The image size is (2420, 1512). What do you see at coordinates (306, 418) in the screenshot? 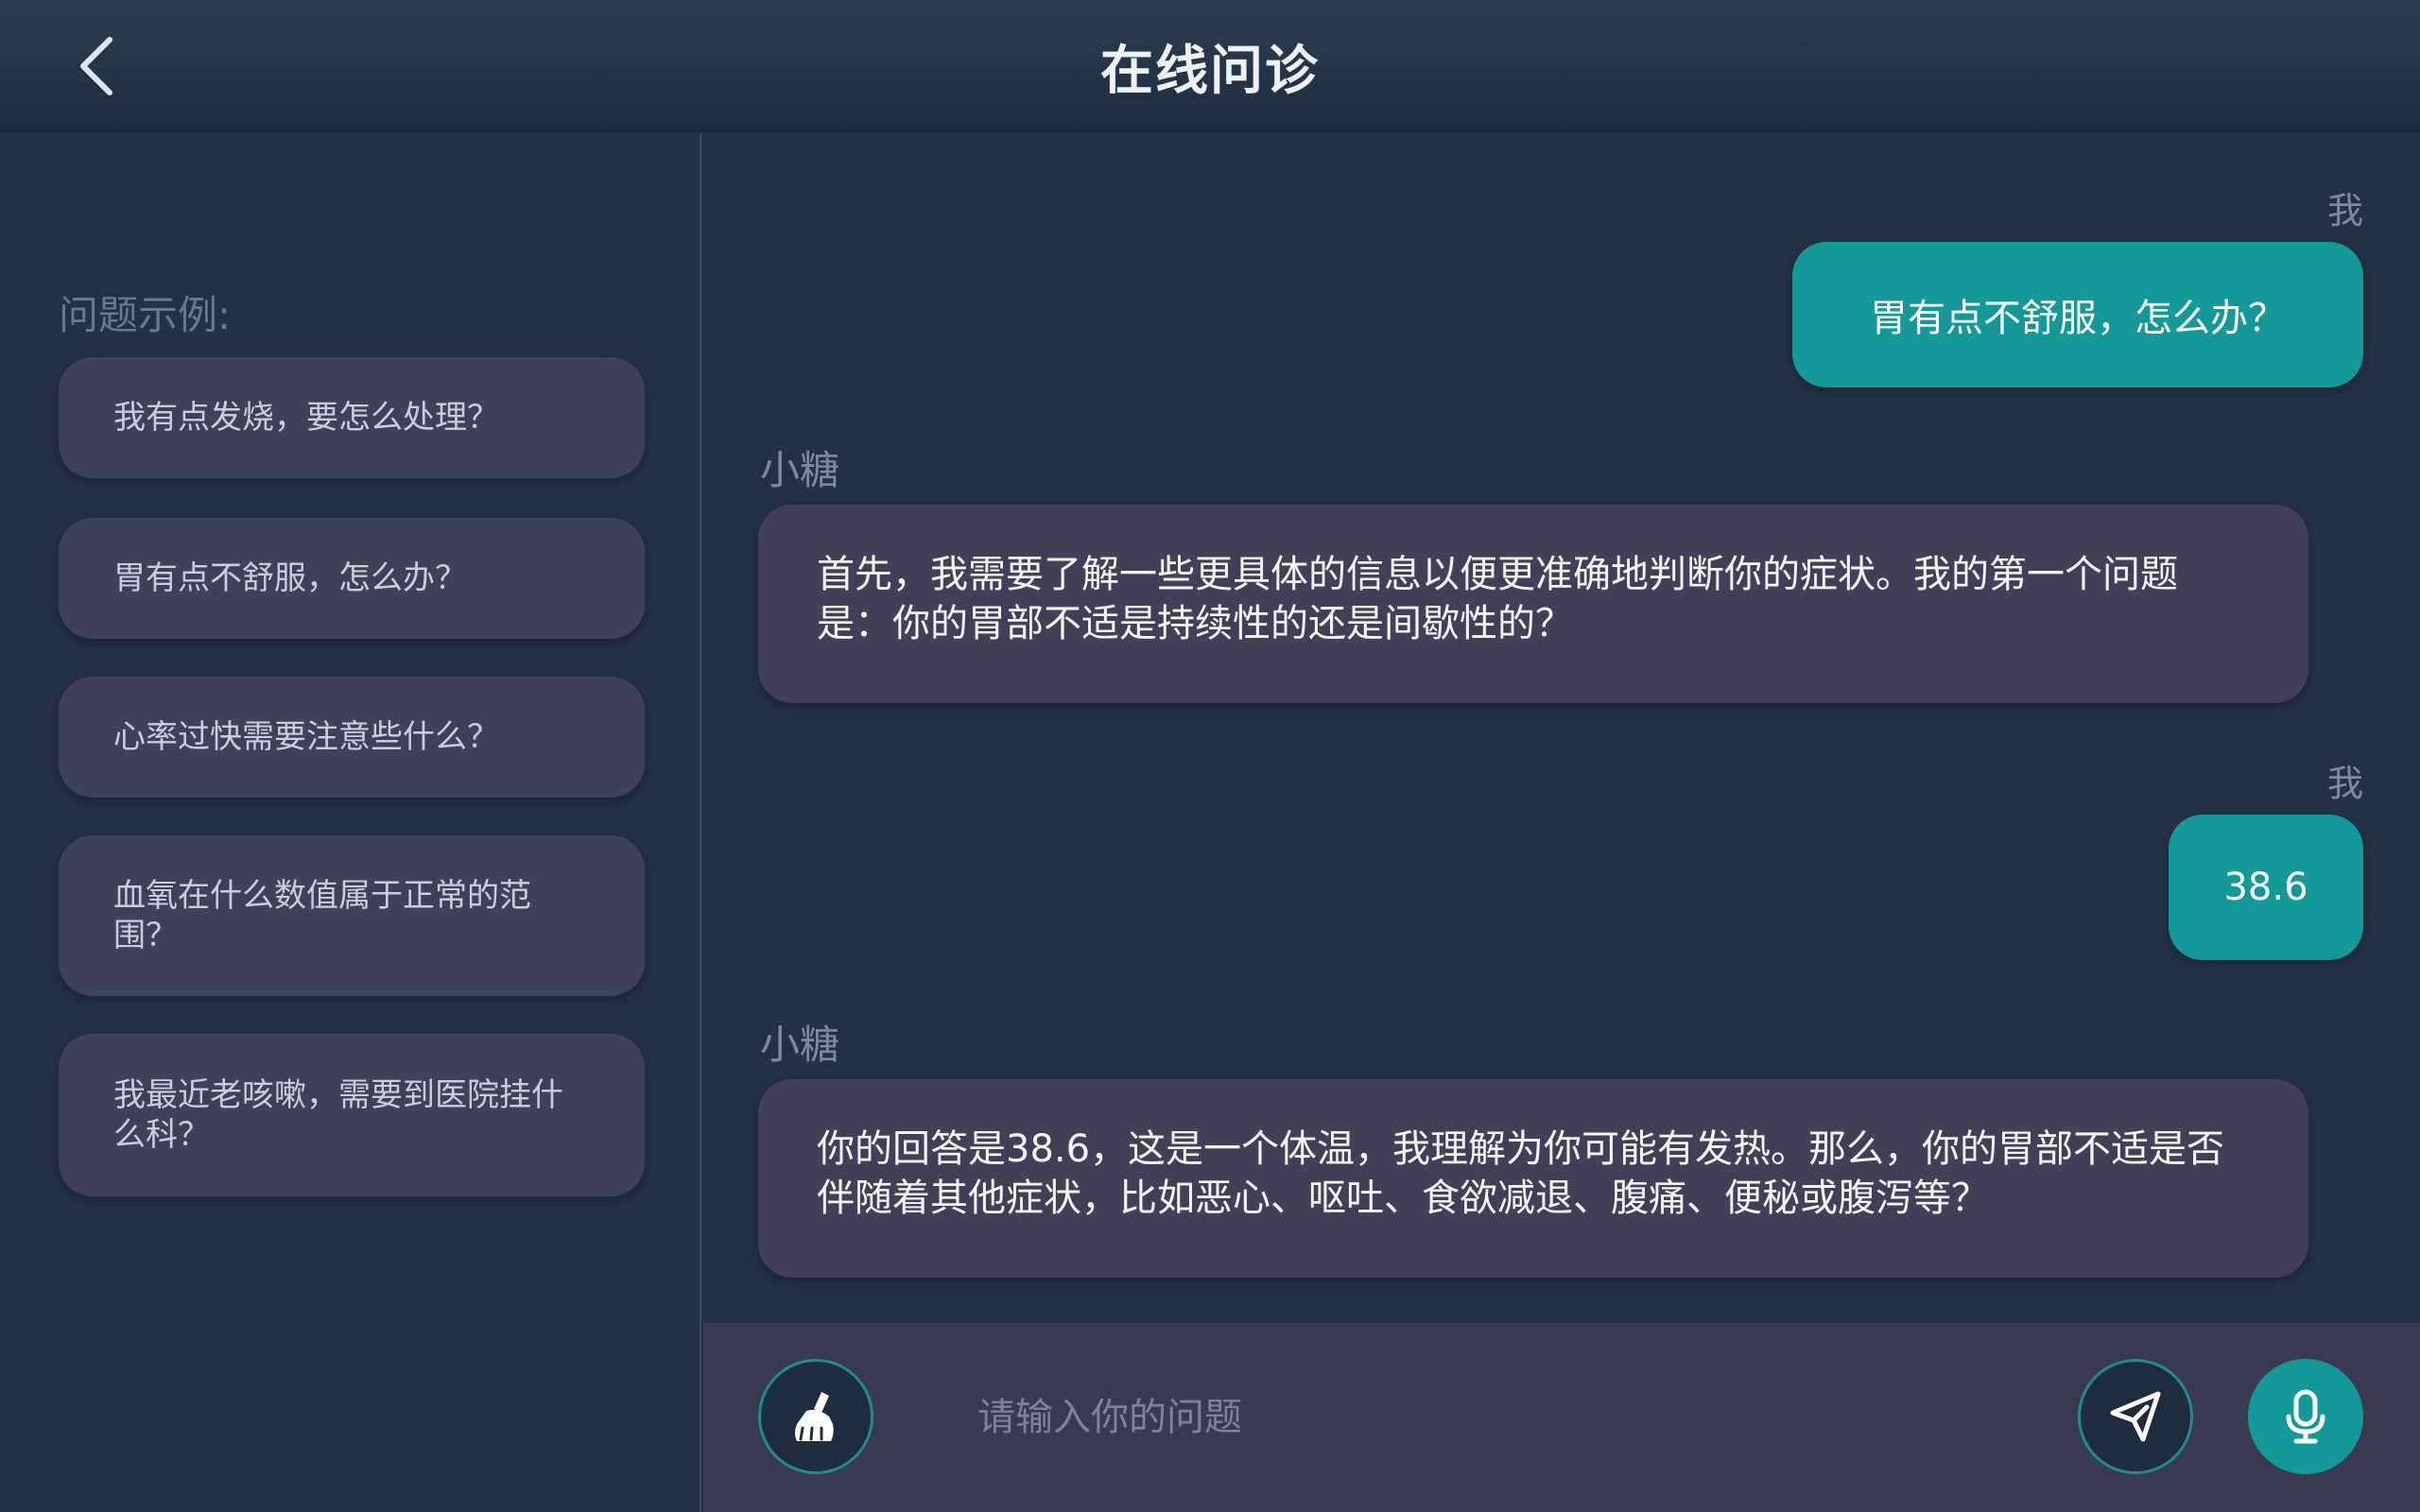
I see `example-question-text: 我有点发烧，要怎么处理？` at bounding box center [306, 418].